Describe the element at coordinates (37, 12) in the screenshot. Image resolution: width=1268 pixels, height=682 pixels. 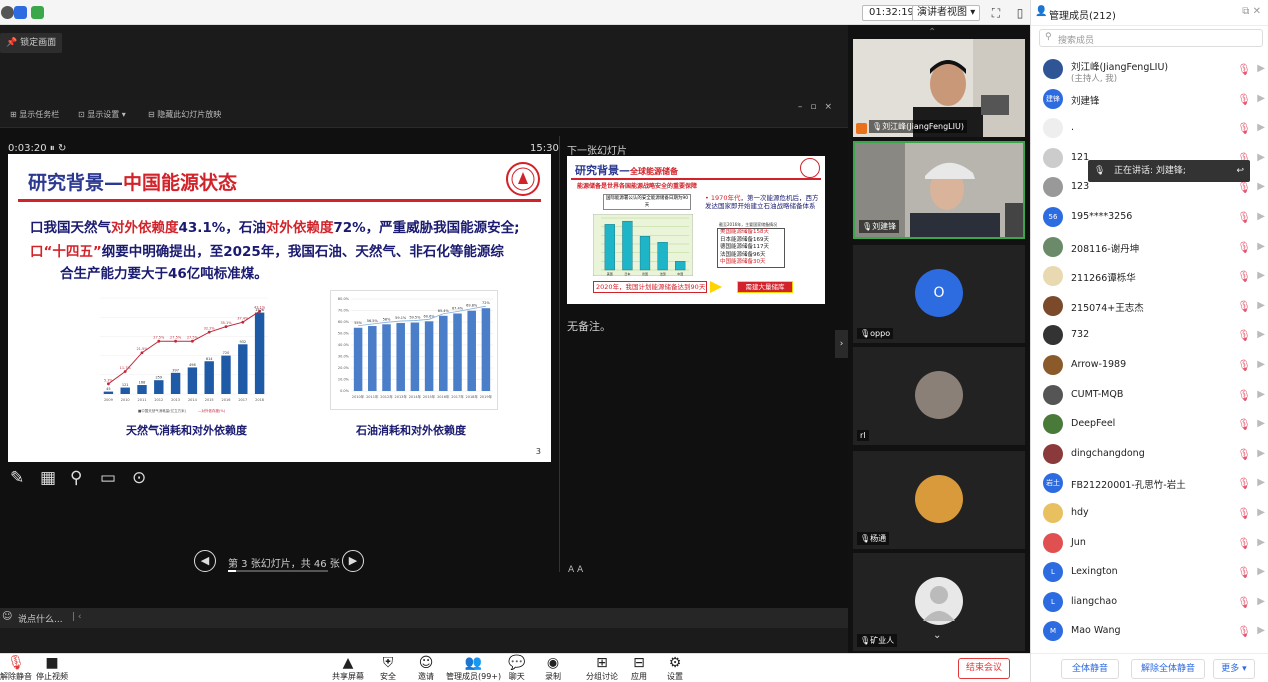
I see `signal-icon` at that location.